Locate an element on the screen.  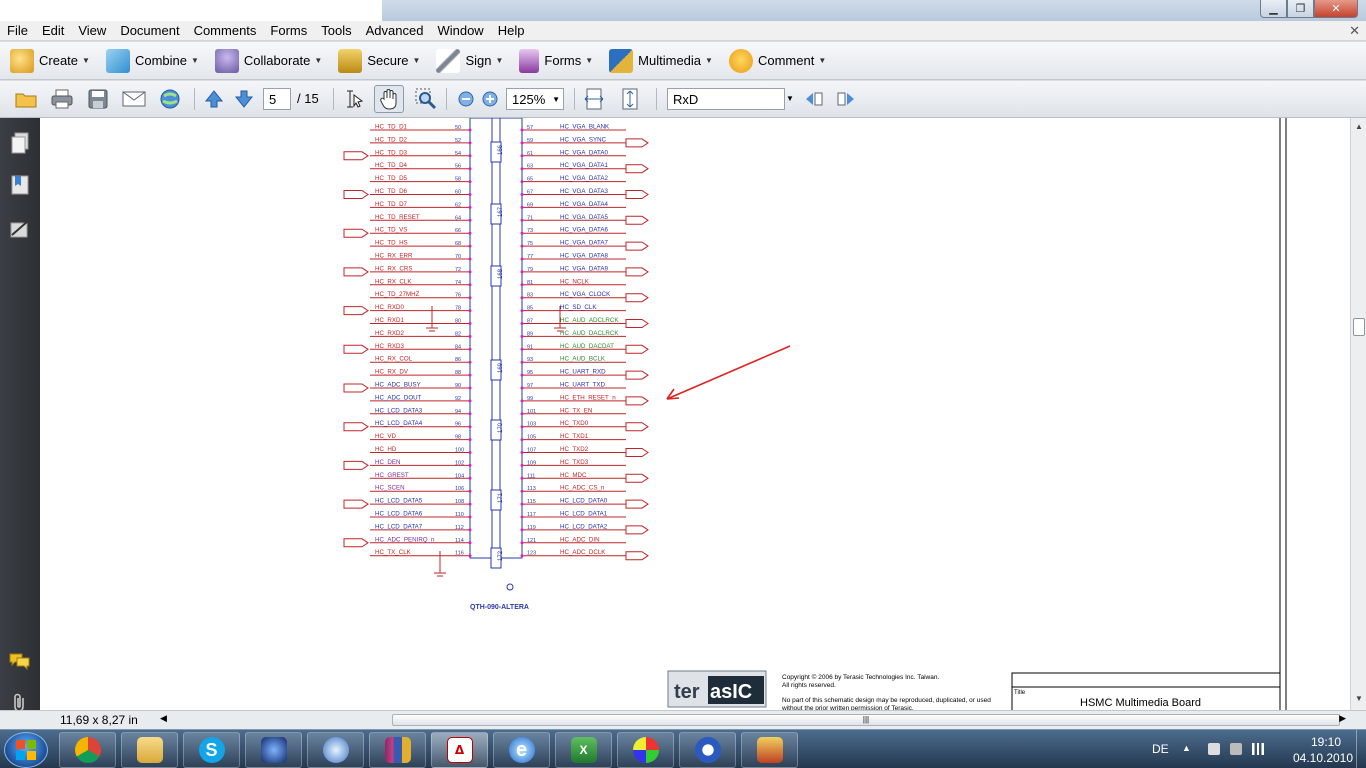
secure-button: Secure ▼ is located at coordinates (379, 60).